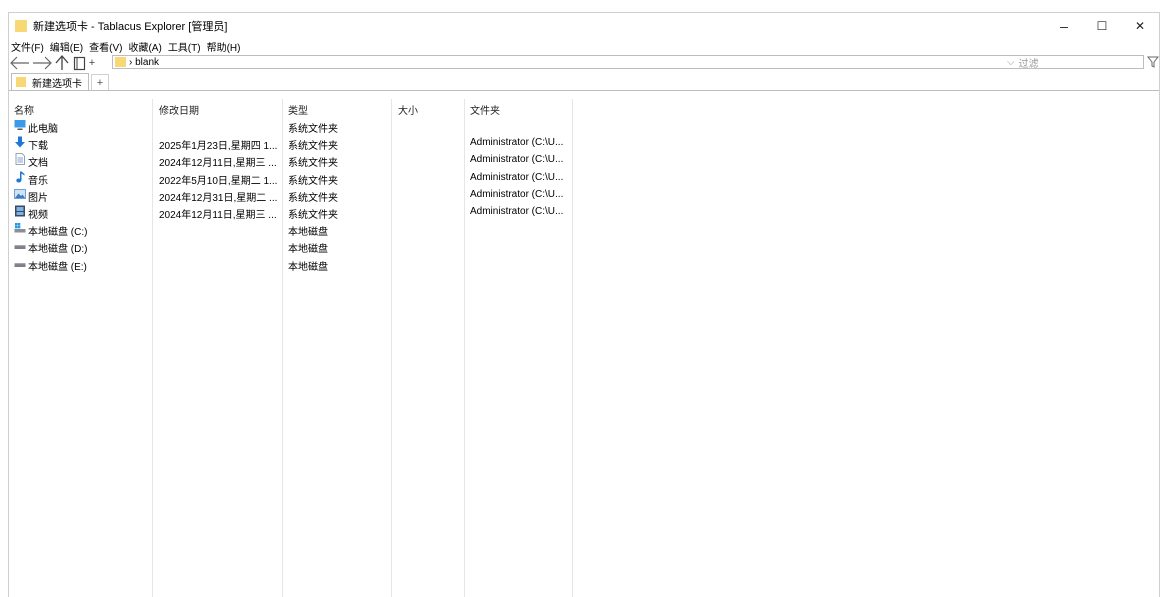  I want to click on menu-help: 帮助(H), so click(224, 46).